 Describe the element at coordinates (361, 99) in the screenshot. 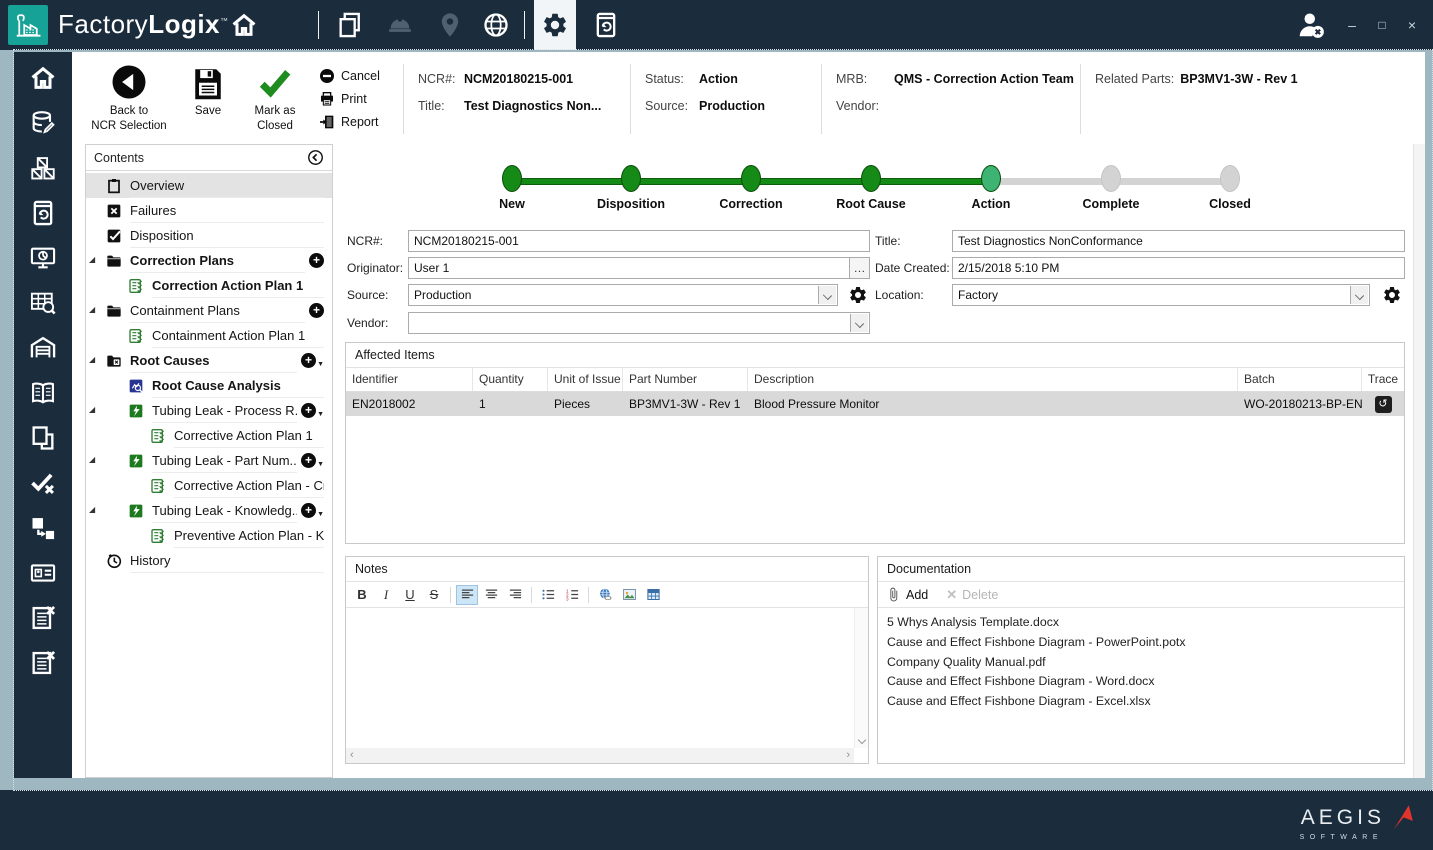

I see `print-button: Print` at that location.